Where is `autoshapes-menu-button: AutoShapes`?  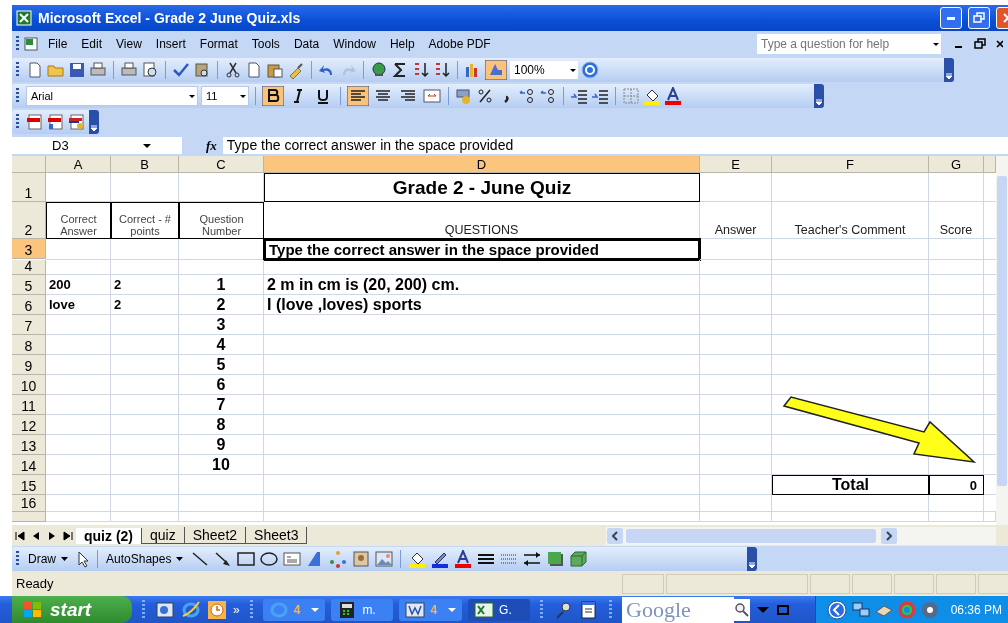 autoshapes-menu-button: AutoShapes is located at coordinates (139, 558).